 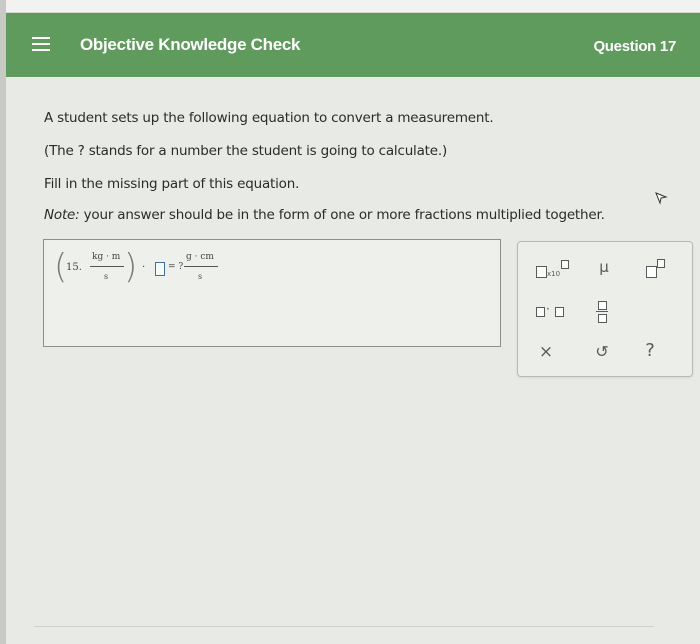 What do you see at coordinates (602, 351) in the screenshot?
I see `undo-button: ↺` at bounding box center [602, 351].